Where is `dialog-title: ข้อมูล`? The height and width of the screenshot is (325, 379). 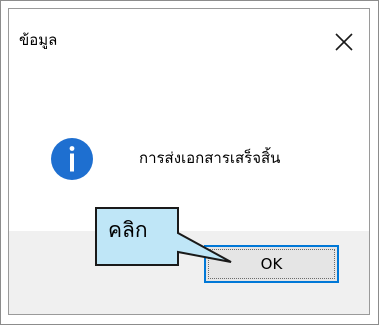 dialog-title: ข้อมูล is located at coordinates (38, 40).